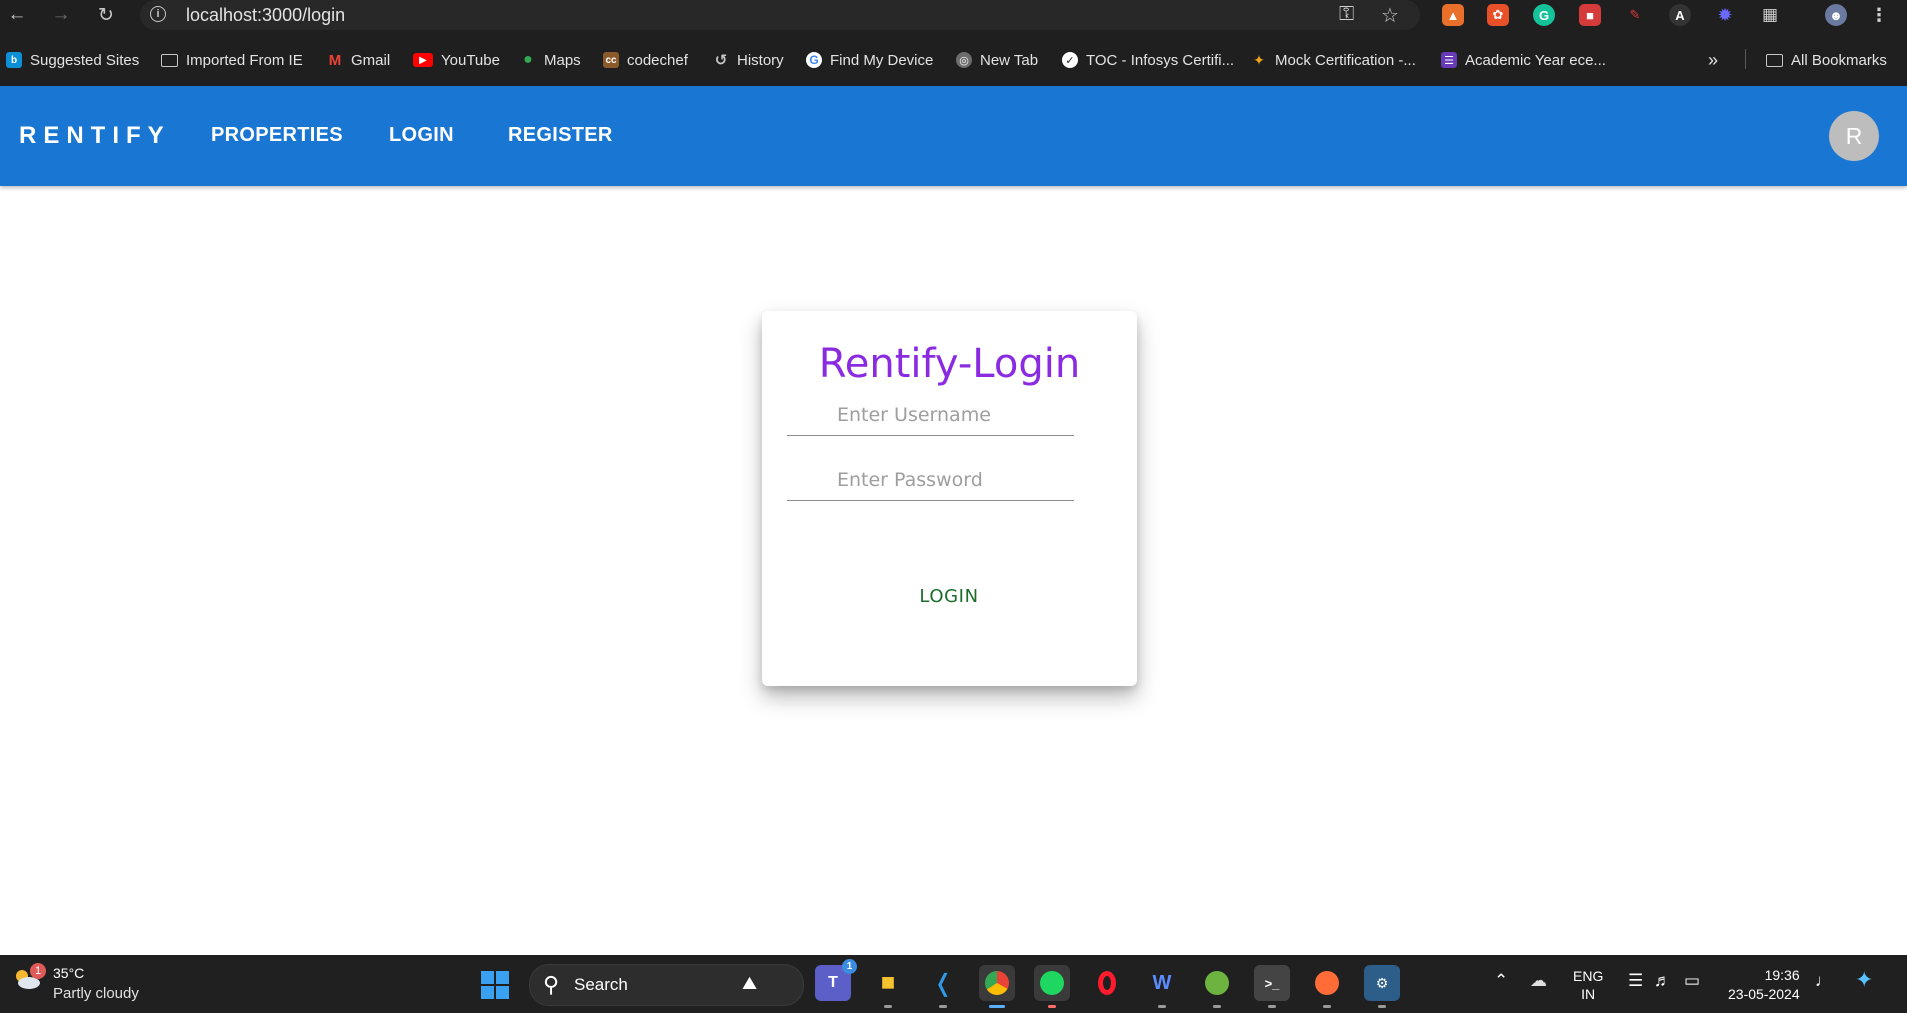 The width and height of the screenshot is (1907, 1013). I want to click on postman-logo, so click(1327, 983).